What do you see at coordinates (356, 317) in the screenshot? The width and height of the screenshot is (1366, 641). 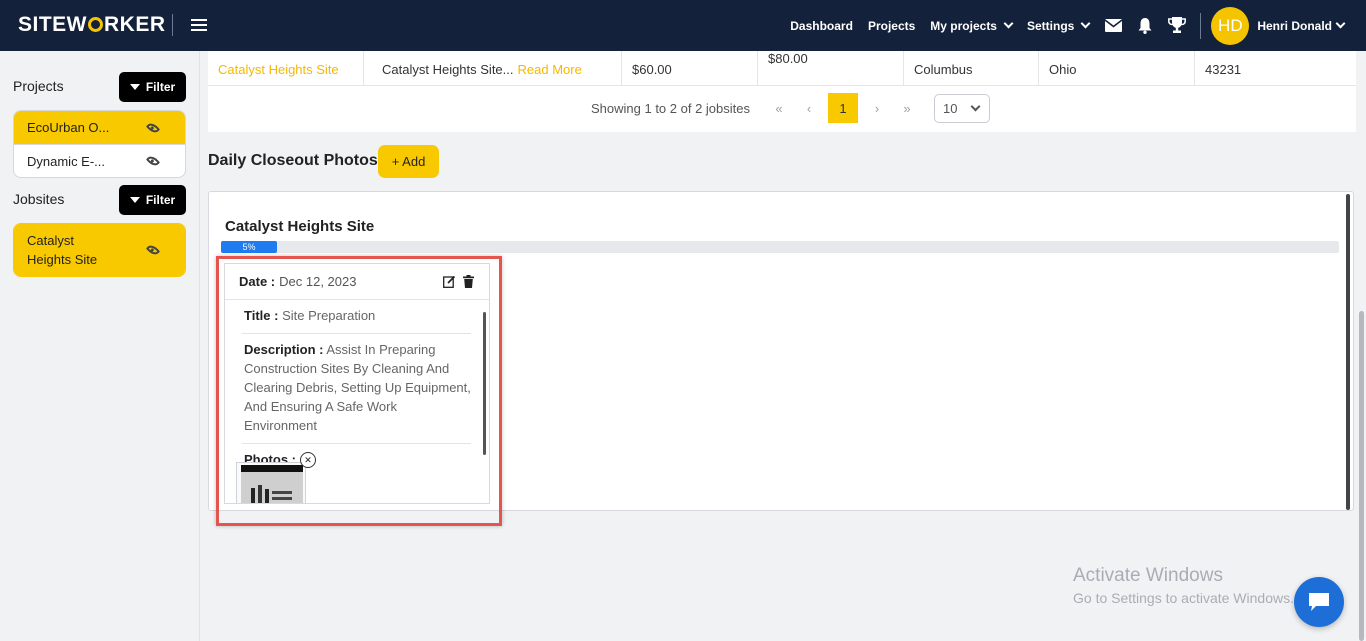 I see `title-field: Title : Site Preparation` at bounding box center [356, 317].